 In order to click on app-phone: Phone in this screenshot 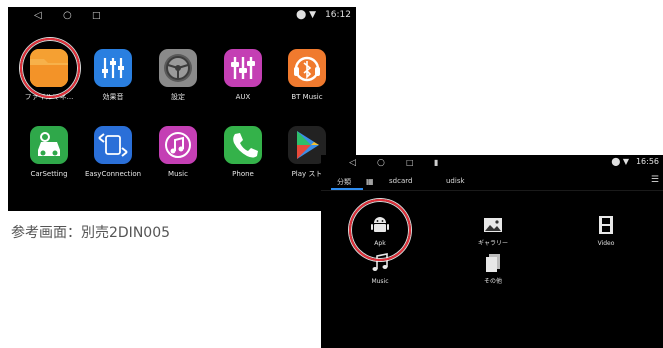, I will do `click(243, 152)`.